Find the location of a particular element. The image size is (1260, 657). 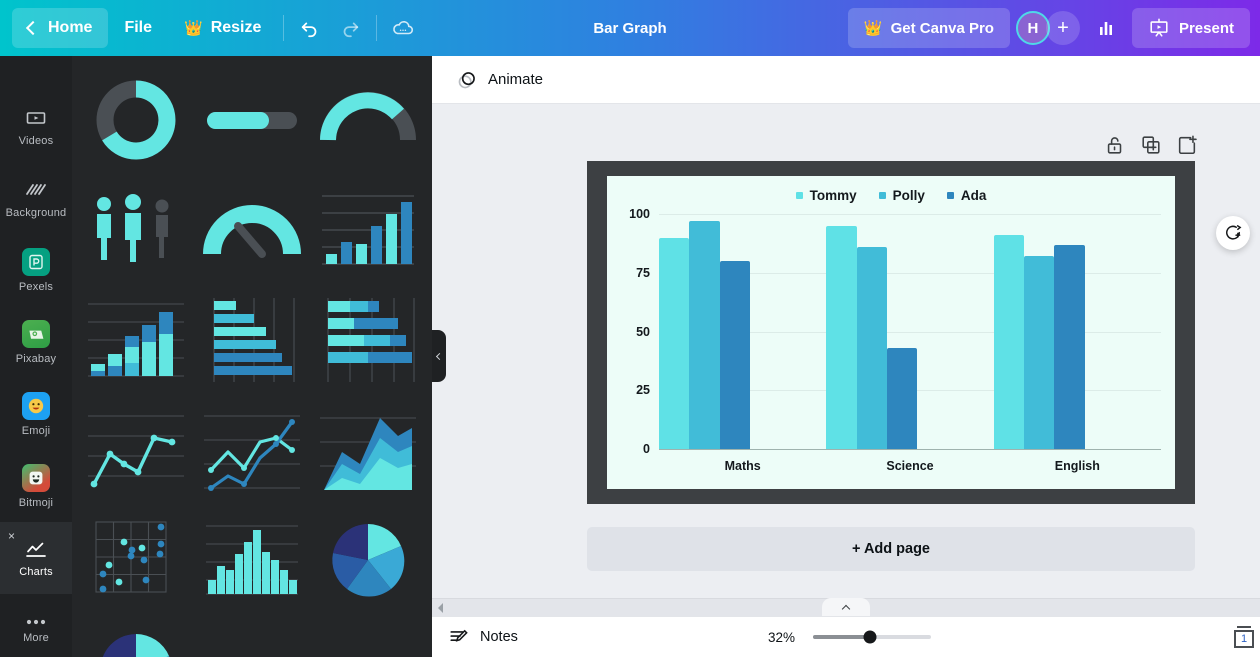

notes-icon is located at coordinates (459, 635).